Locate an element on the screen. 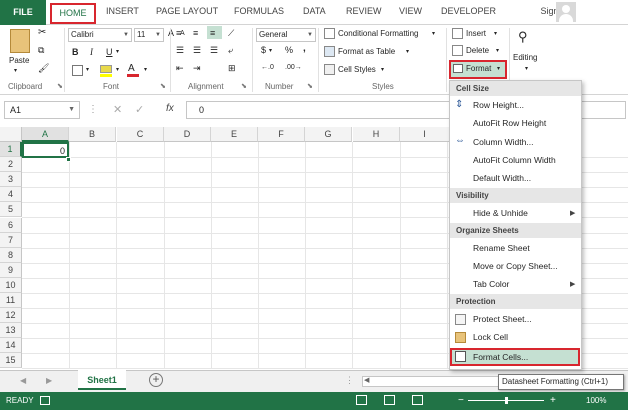 The image size is (628, 410). menu-item-rename-sheet: Rename Sheet is located at coordinates (501, 248).